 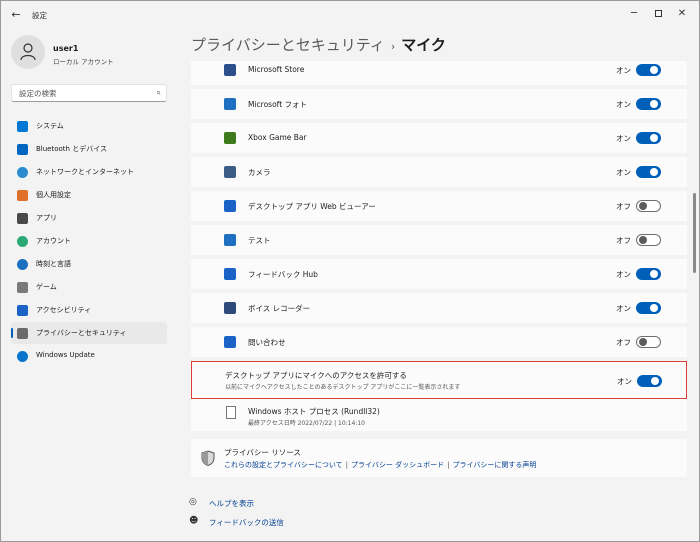 I want to click on maximize-button, so click(x=658, y=14).